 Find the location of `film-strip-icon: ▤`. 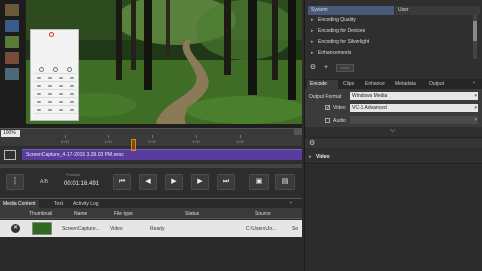

film-strip-icon: ▤ is located at coordinates (285, 182).